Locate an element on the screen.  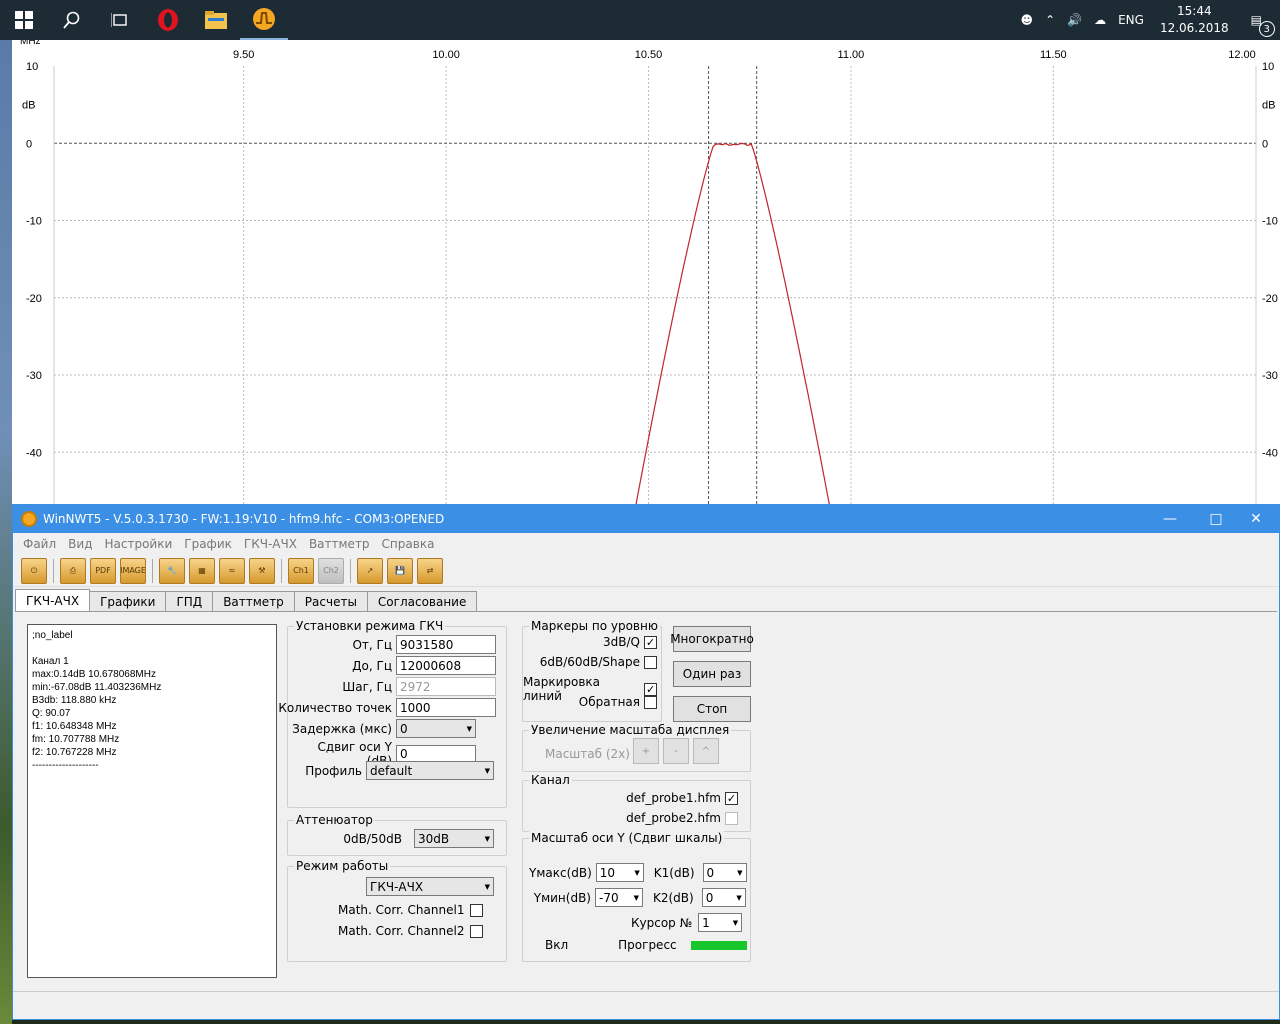
profile-select: default ▼ is located at coordinates (430, 770).